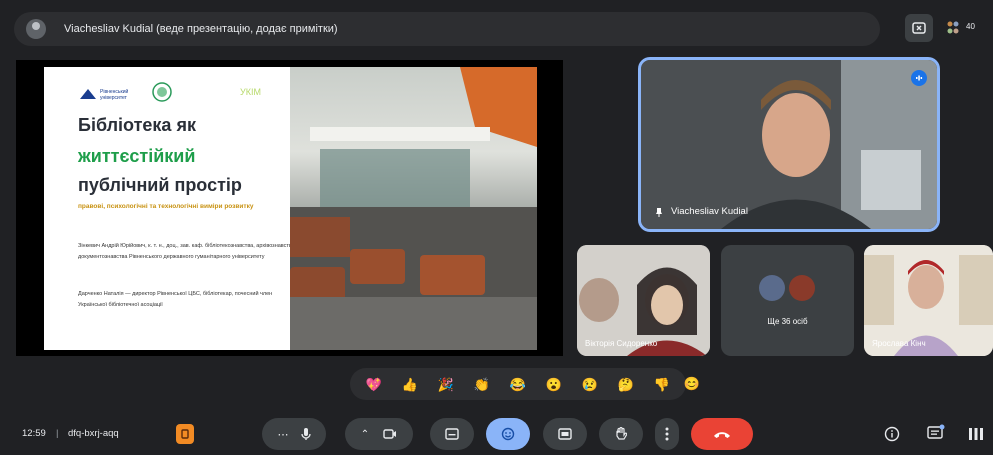 This screenshot has width=993, height=455. What do you see at coordinates (305, 434) in the screenshot?
I see `microphone-icon` at bounding box center [305, 434].